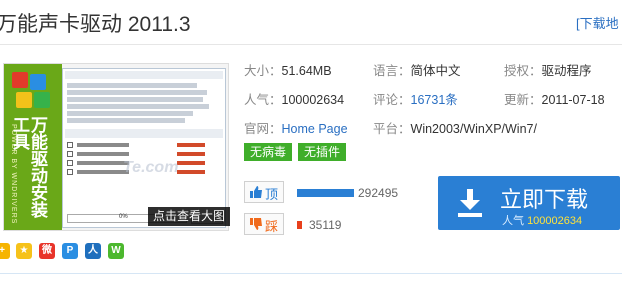 The height and width of the screenshot is (290, 622). What do you see at coordinates (151, 167) in the screenshot?
I see `thumbnail-watermark: Te.com` at bounding box center [151, 167].